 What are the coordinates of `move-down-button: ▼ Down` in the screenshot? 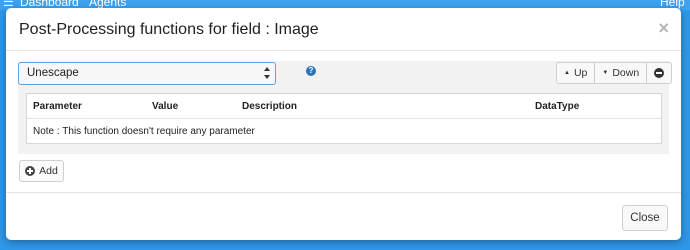 It's located at (620, 73).